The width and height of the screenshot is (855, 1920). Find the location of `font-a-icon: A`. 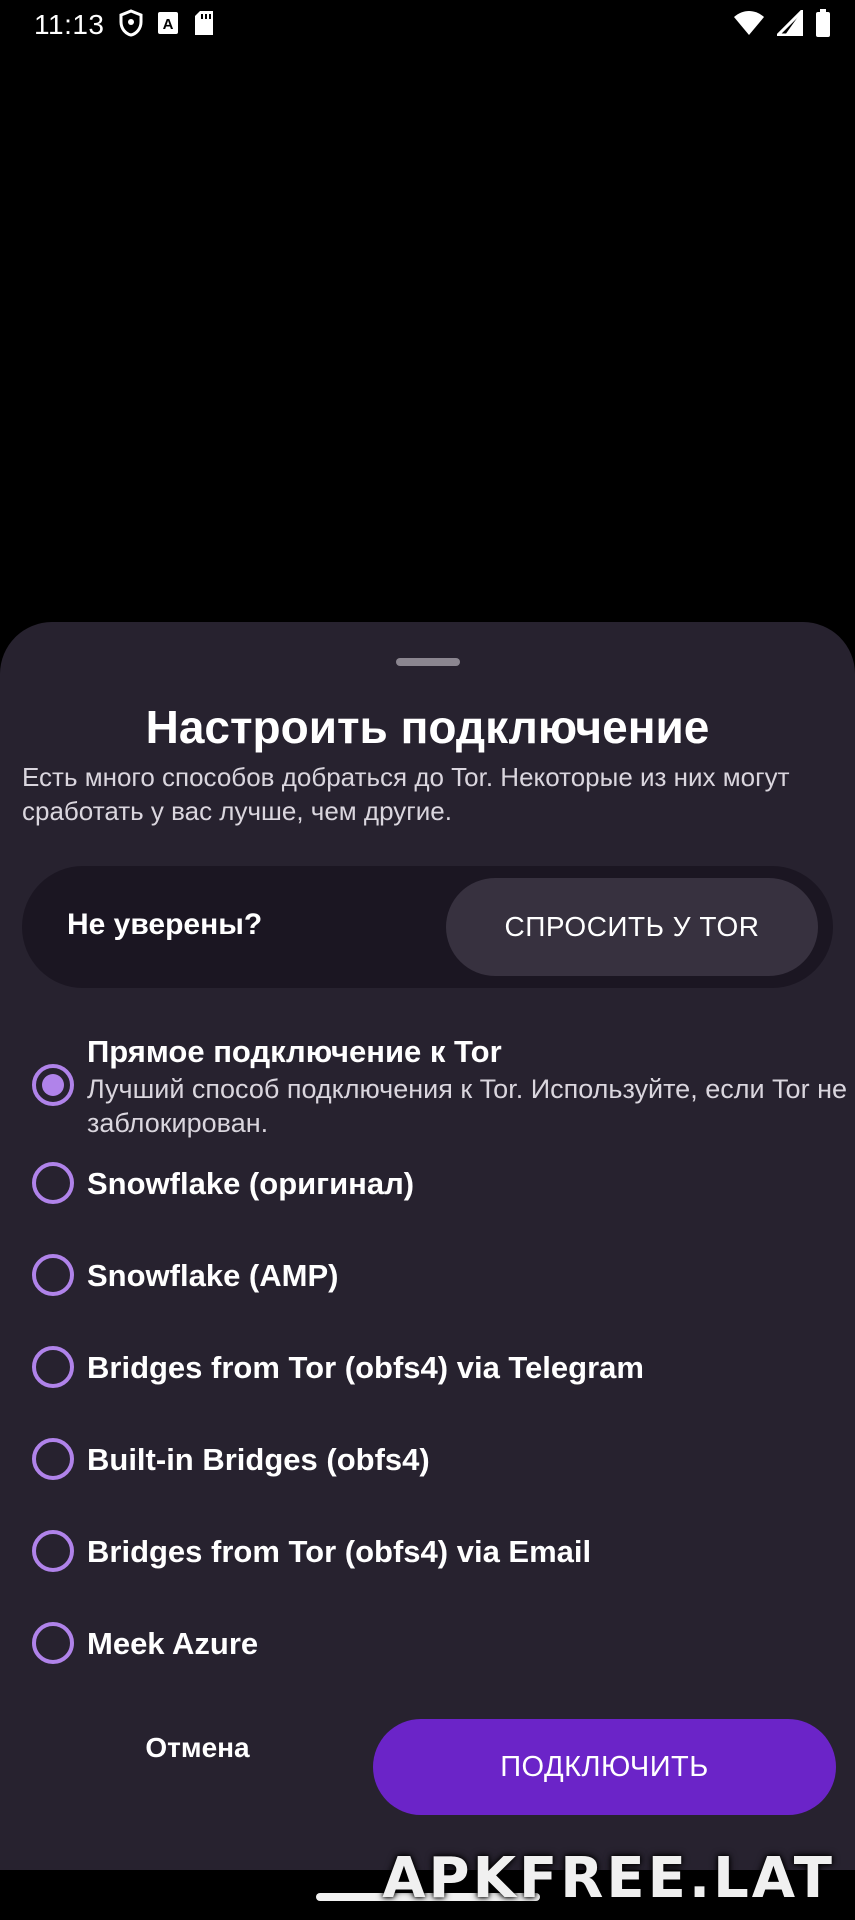

font-a-icon: A is located at coordinates (168, 25).